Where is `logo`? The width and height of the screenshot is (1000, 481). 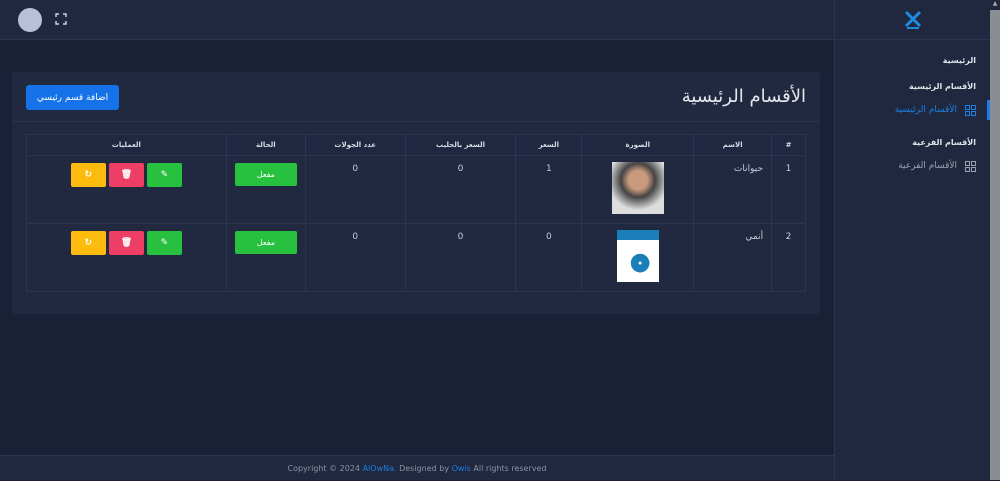
logo is located at coordinates (912, 20).